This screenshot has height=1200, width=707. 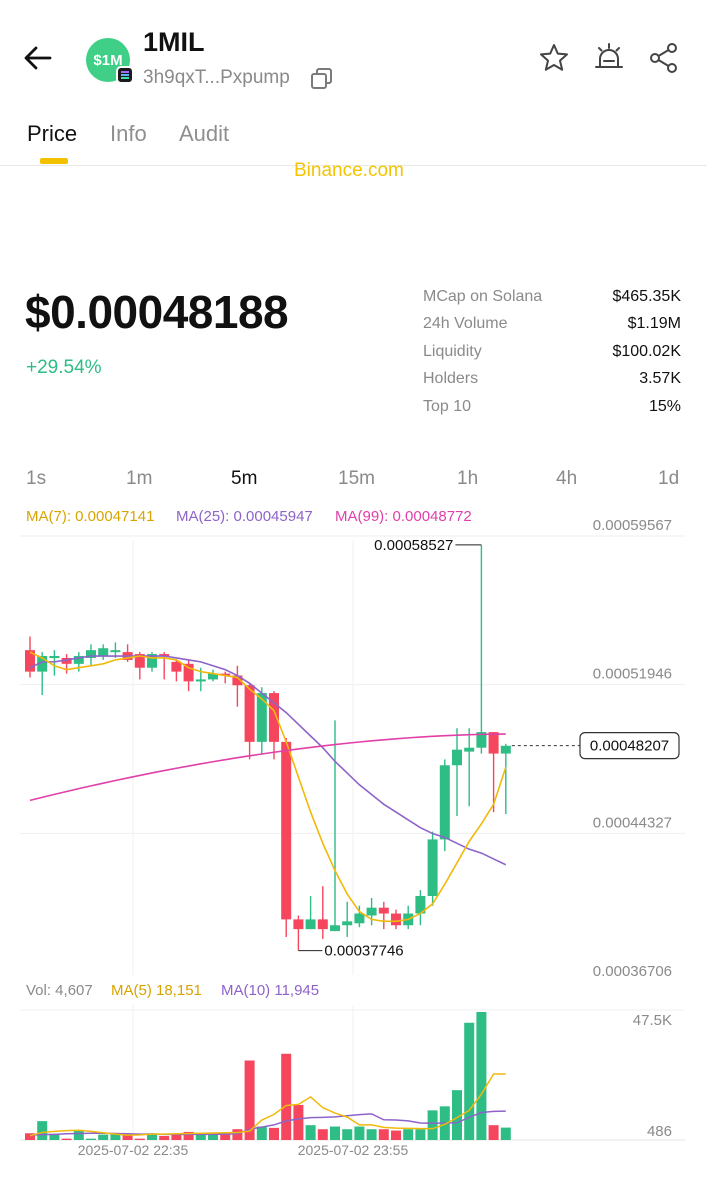 What do you see at coordinates (668, 479) in the screenshot?
I see `interval-1d: 1d` at bounding box center [668, 479].